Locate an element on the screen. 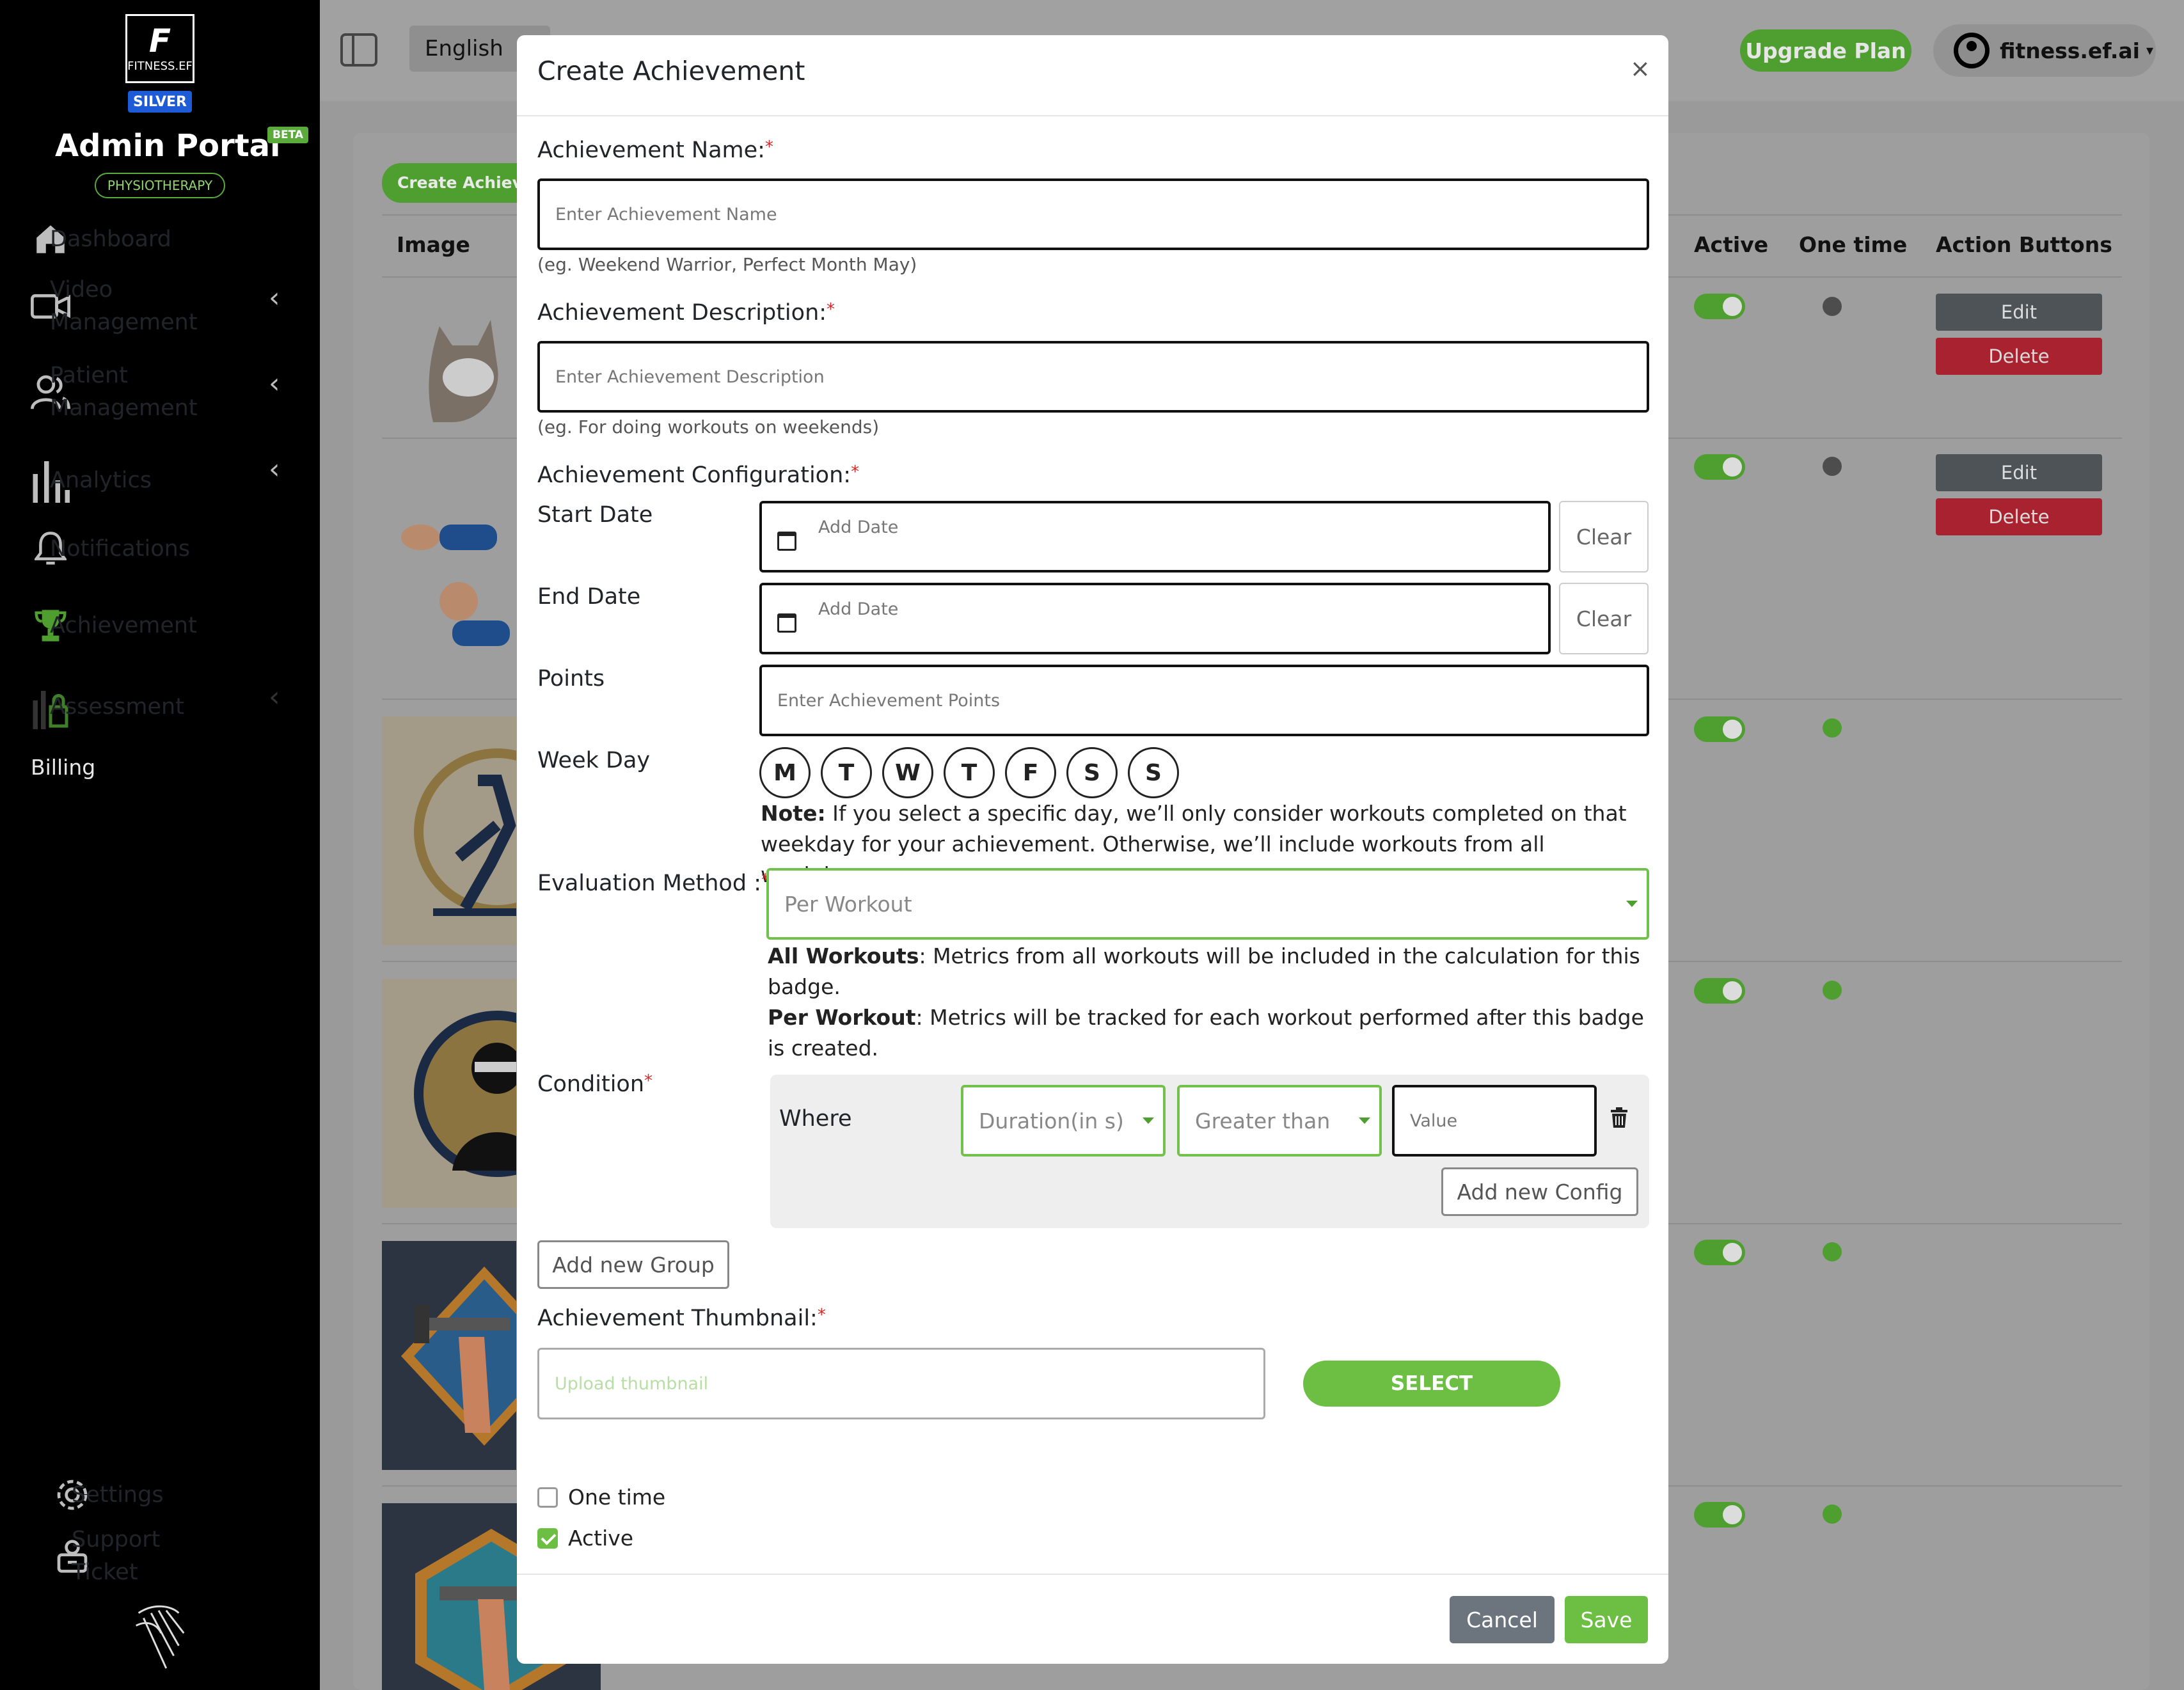 The width and height of the screenshot is (2184, 1690). sidebar-item-analytics: Analytics is located at coordinates (91, 481).